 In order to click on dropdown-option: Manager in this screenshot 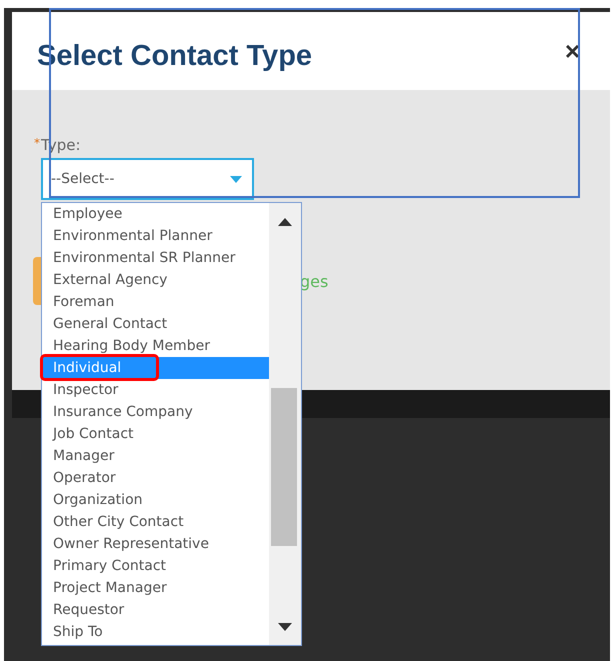, I will do `click(155, 456)`.